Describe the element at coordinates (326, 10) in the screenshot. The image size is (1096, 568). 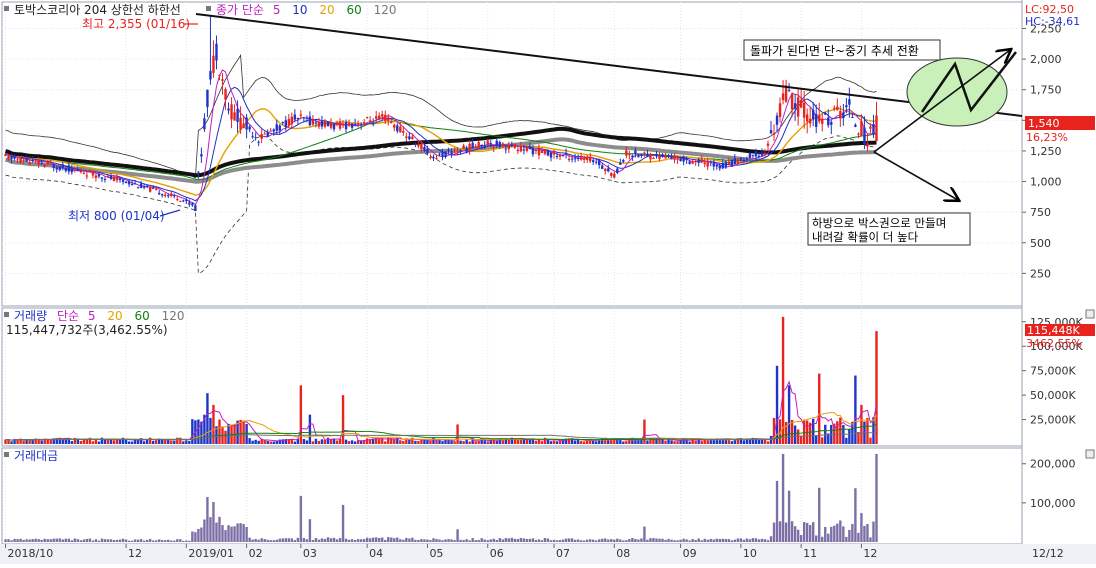
I see `ma20-legend: 20` at that location.